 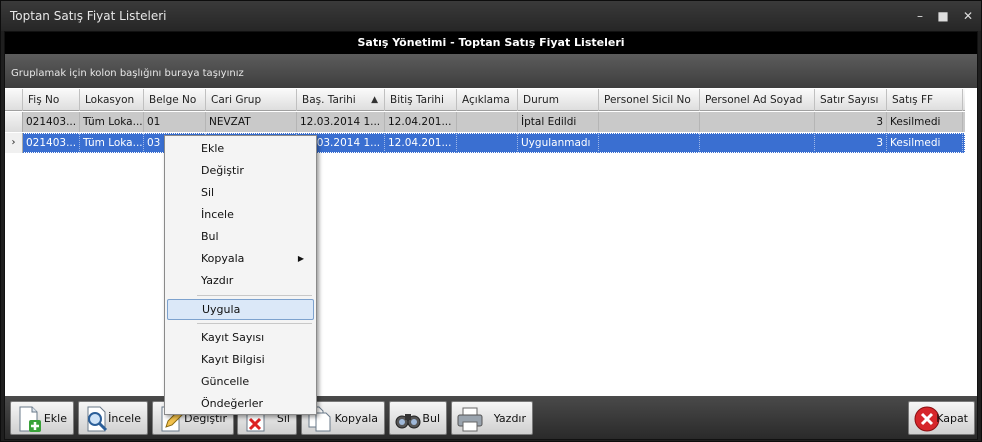 I want to click on maximize-icon: ■, so click(x=943, y=16).